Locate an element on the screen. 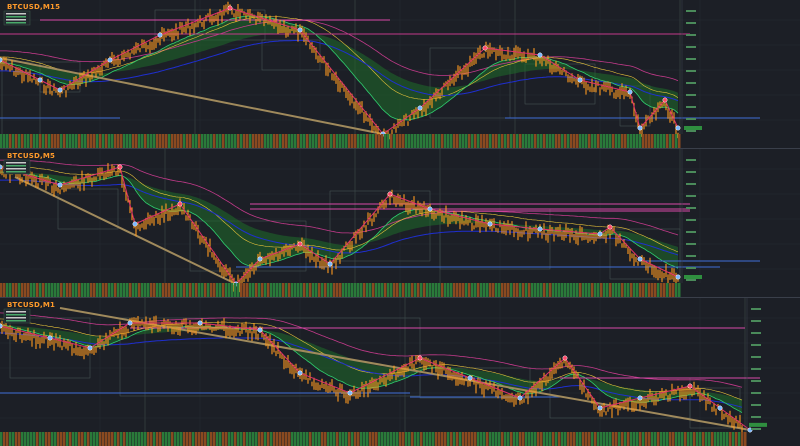  chart-title: BTCUSD,M1 is located at coordinates (31, 305).